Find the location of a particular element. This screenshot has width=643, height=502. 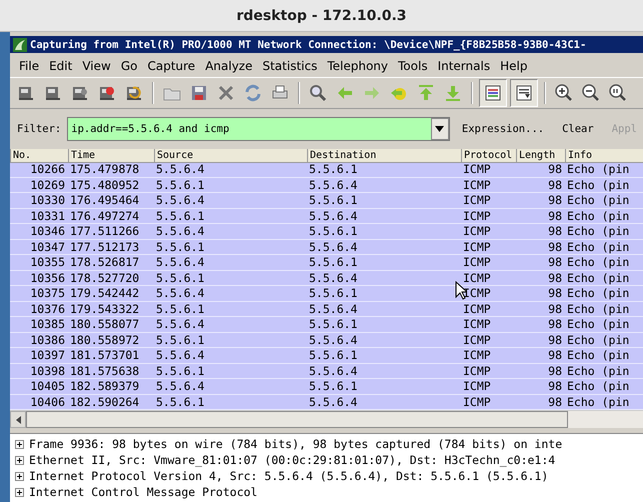

packet-row: 10386 180.558972 5.5.6.1 5.5.6.4 ICMP 98 Echo (pin is located at coordinates (326, 340).